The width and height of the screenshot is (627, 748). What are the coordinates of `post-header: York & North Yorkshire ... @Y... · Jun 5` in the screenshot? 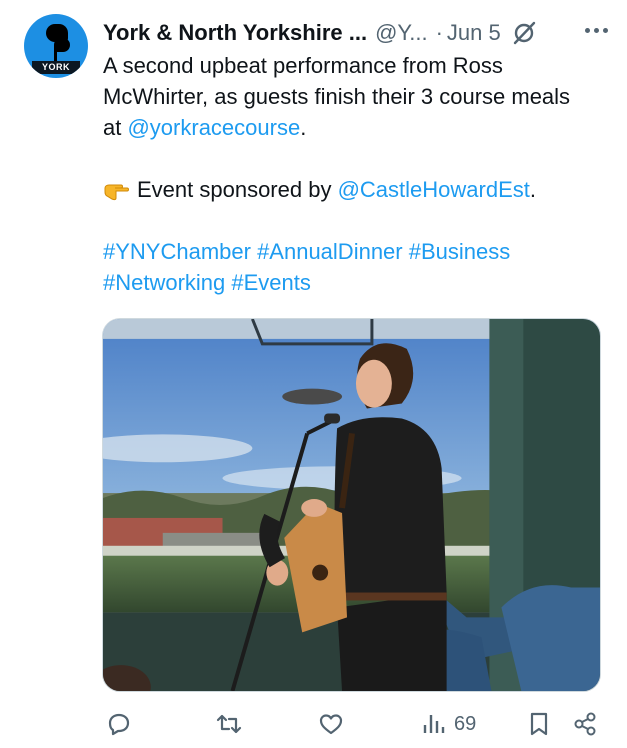 It's located at (355, 33).